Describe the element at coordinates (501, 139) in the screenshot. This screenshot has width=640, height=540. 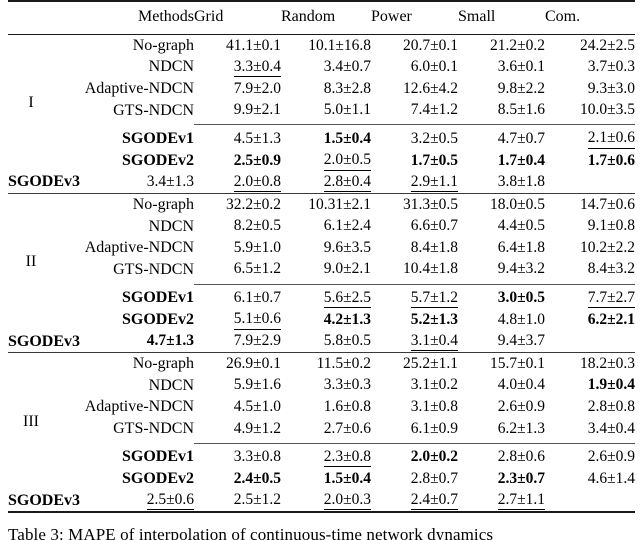
I see `cell-small: 4.7±0.7` at that location.